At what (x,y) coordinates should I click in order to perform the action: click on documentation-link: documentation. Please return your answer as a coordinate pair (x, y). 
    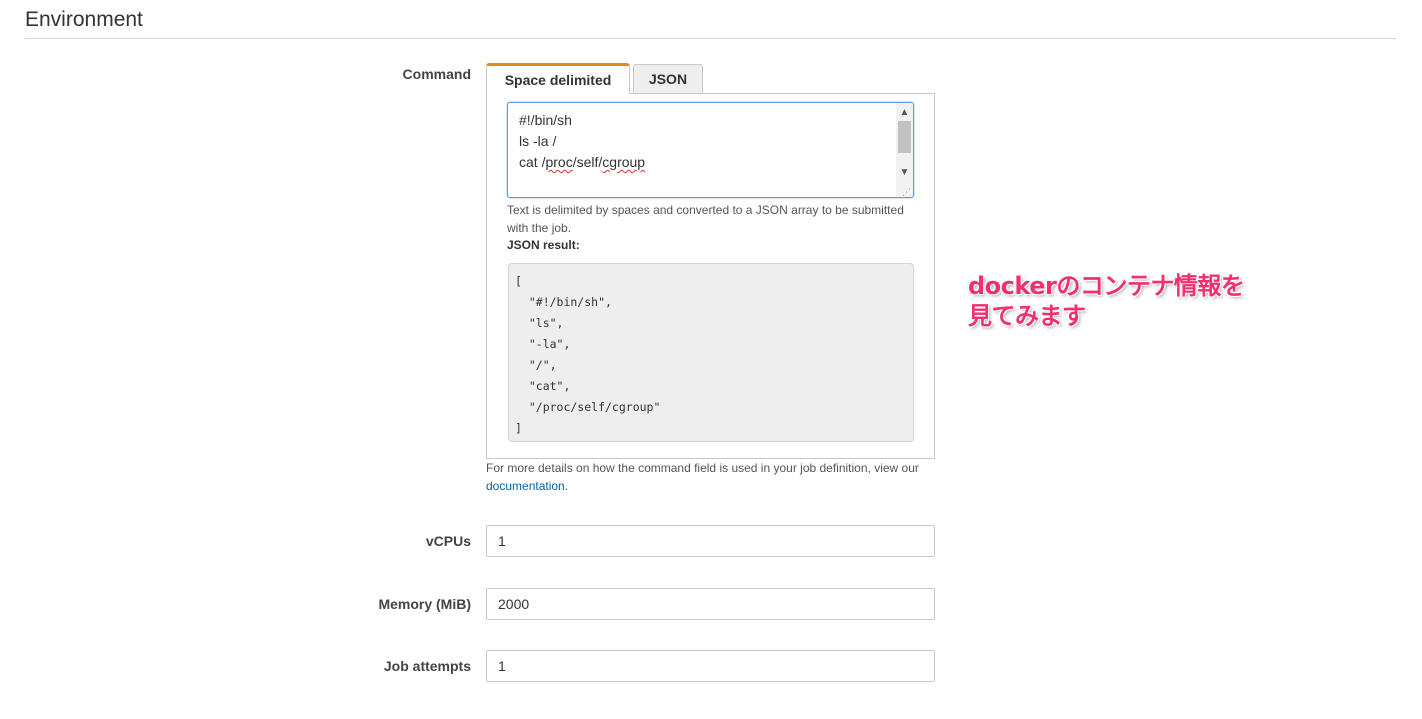
    Looking at the image, I should click on (525, 486).